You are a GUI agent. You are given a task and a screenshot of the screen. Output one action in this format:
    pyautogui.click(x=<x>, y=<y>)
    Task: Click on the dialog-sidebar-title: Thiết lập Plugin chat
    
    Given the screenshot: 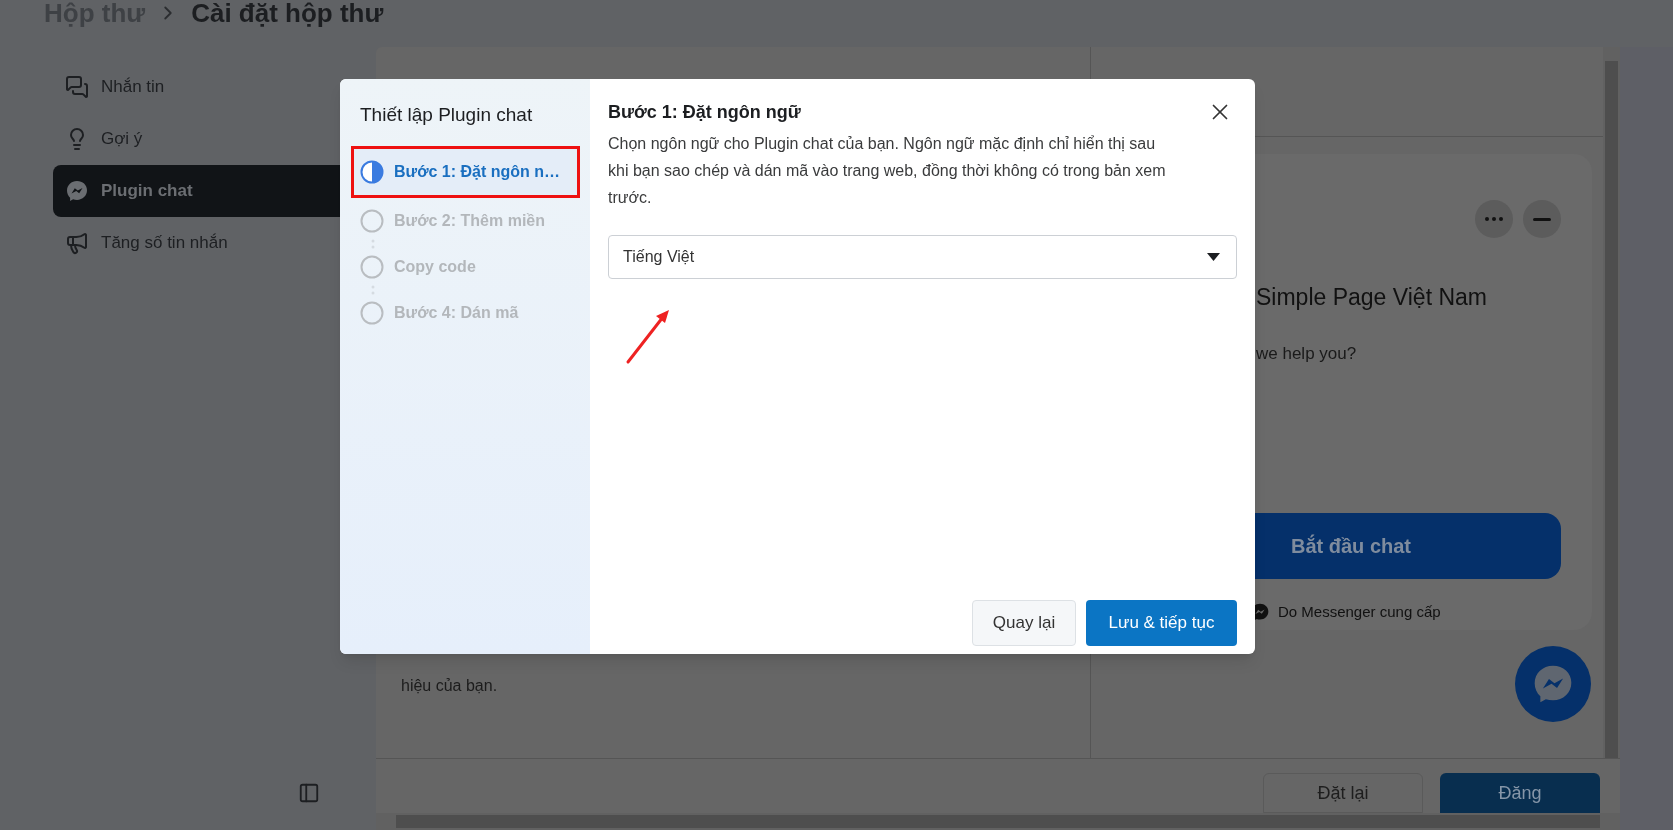 What is the action you would take?
    pyautogui.click(x=446, y=115)
    